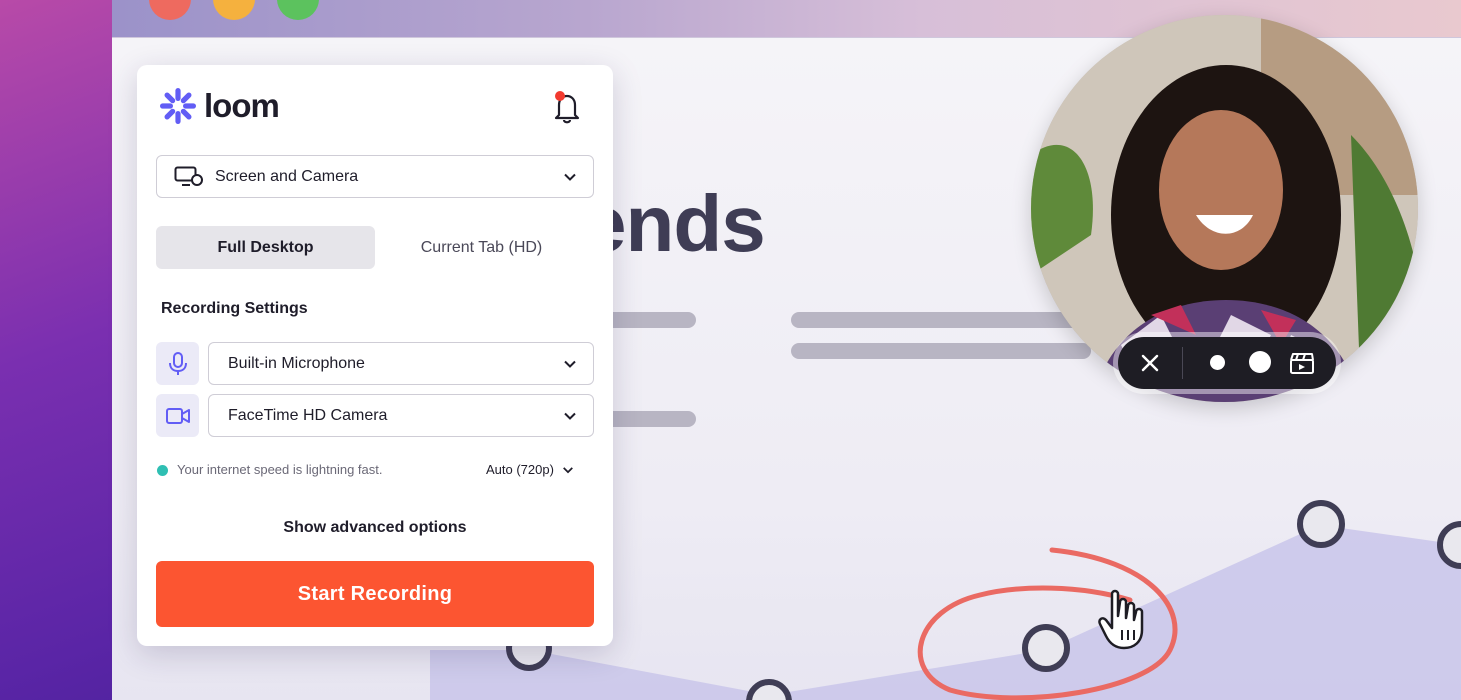 Image resolution: width=1461 pixels, height=700 pixels. What do you see at coordinates (375, 528) in the screenshot?
I see `show-advanced-options-link: Show advanced options` at bounding box center [375, 528].